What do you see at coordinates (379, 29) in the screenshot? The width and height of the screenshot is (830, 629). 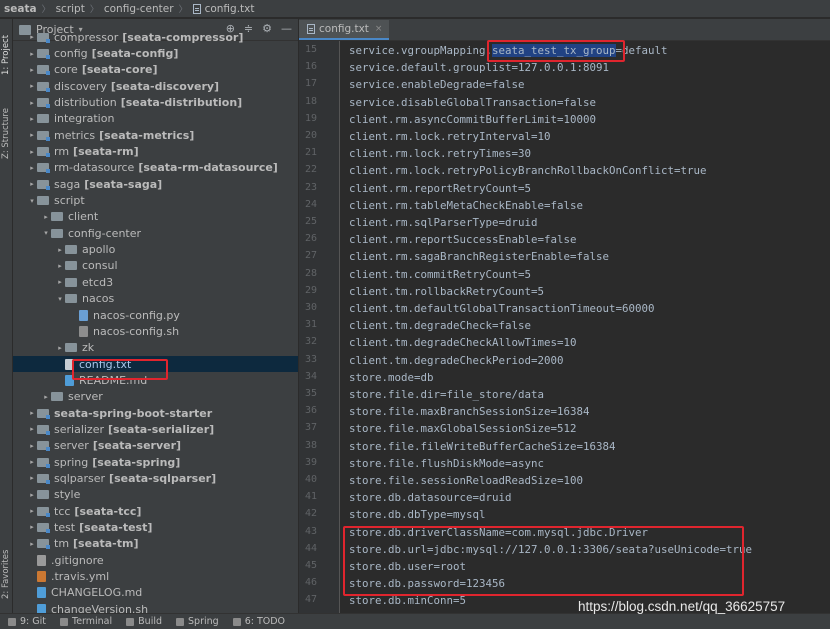 I see `close-icon: ×` at bounding box center [379, 29].